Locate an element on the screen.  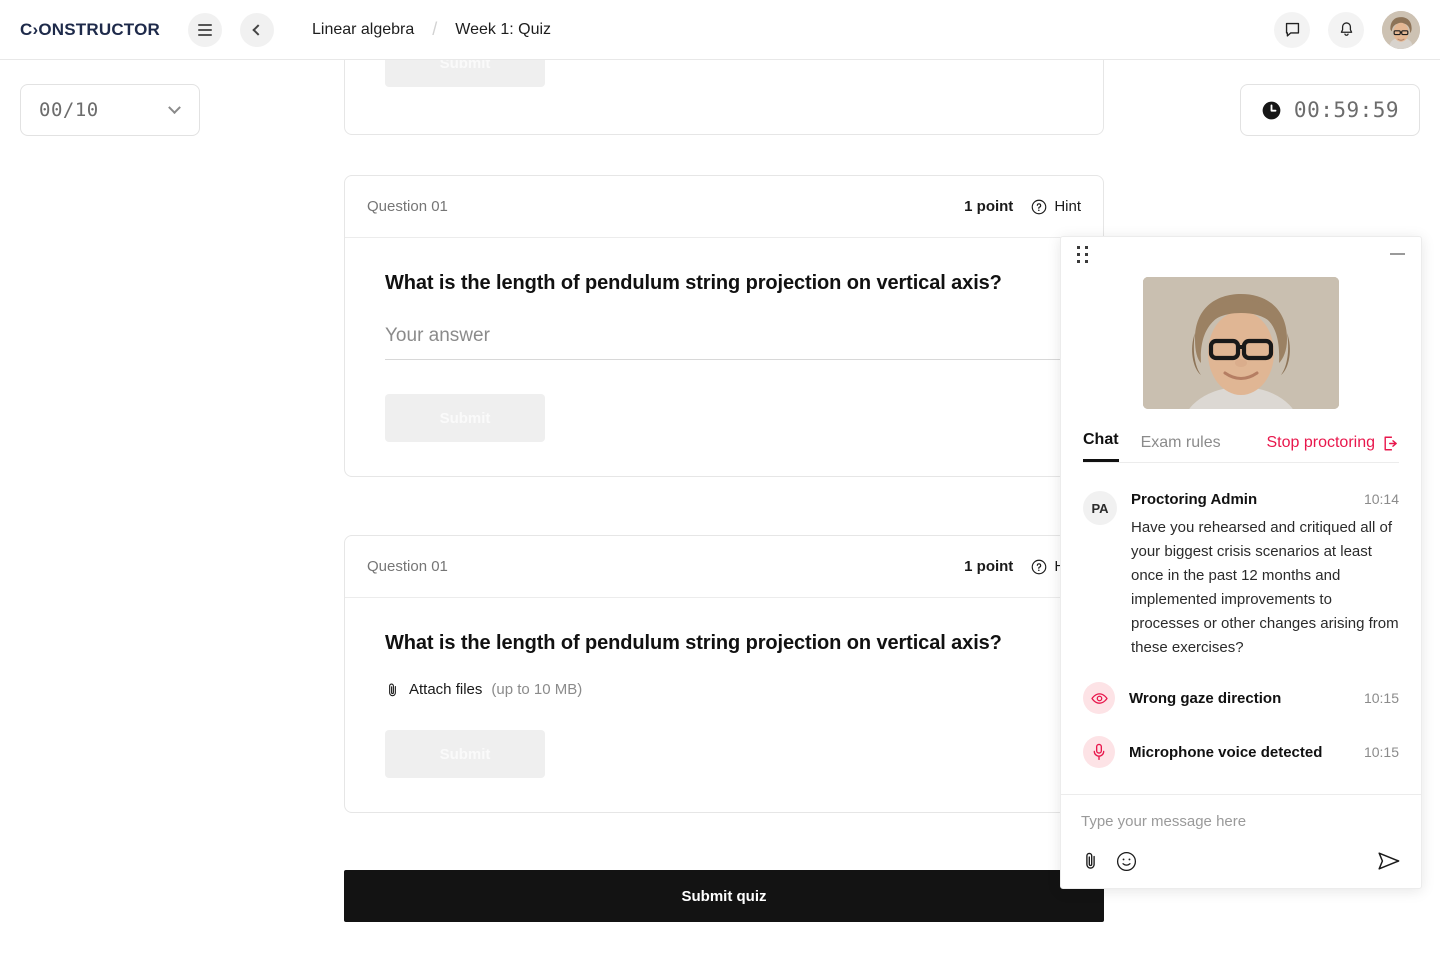
proctoring-event: Wrong gaze direction 10:15 is located at coordinates (1241, 698).